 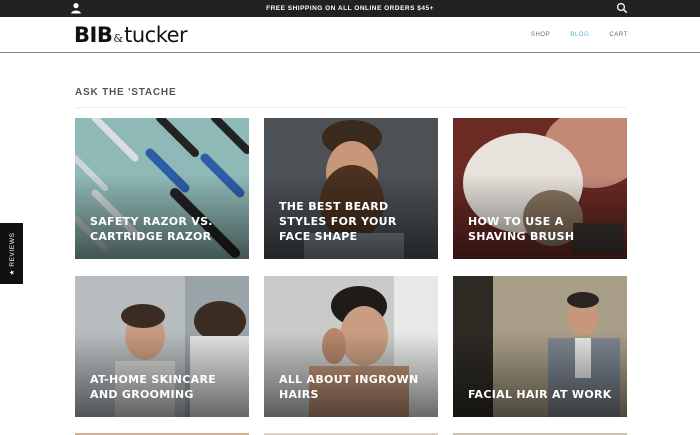 What do you see at coordinates (351, 107) in the screenshot?
I see `divider` at bounding box center [351, 107].